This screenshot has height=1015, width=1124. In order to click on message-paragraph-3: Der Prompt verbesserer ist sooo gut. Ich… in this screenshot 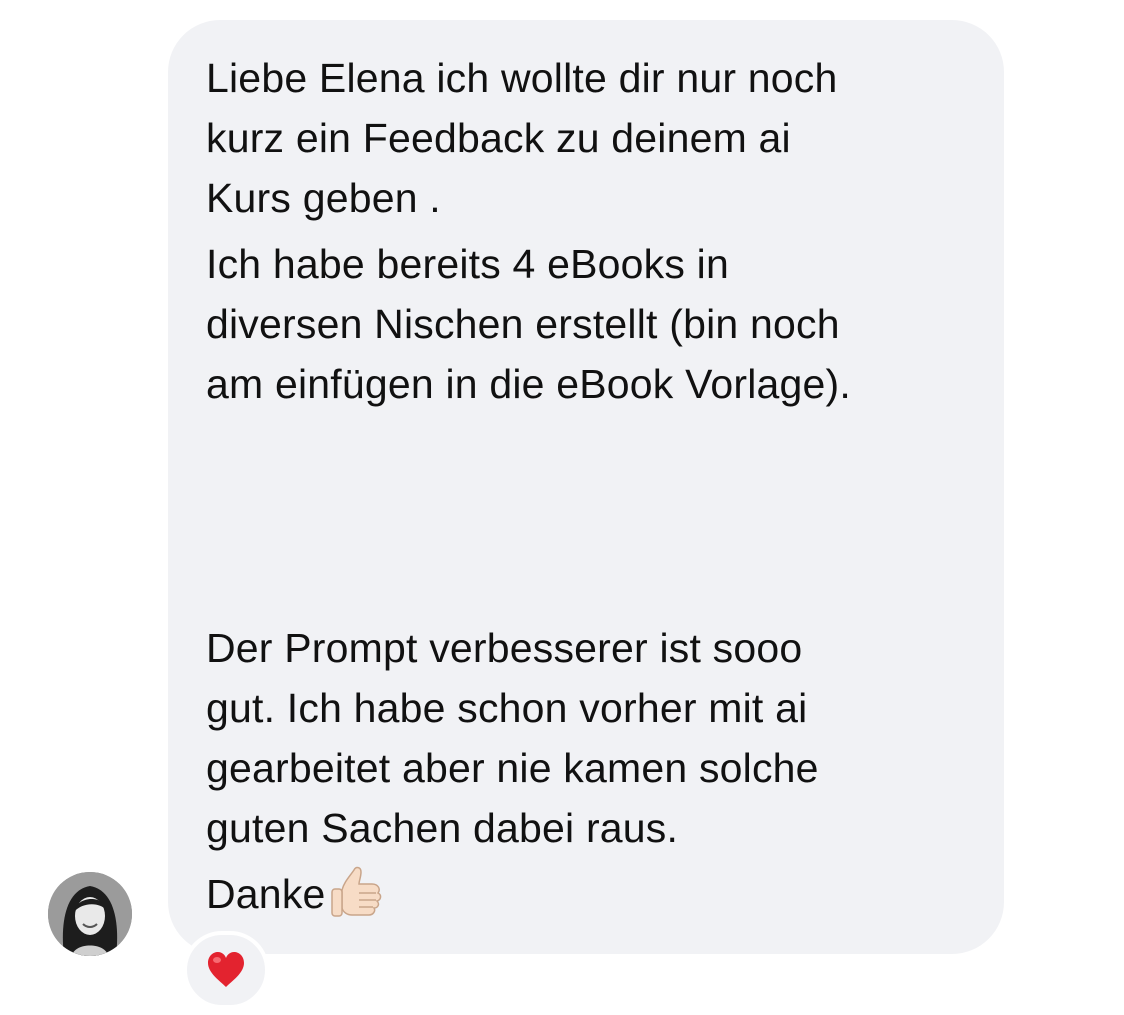, I will do `click(512, 738)`.